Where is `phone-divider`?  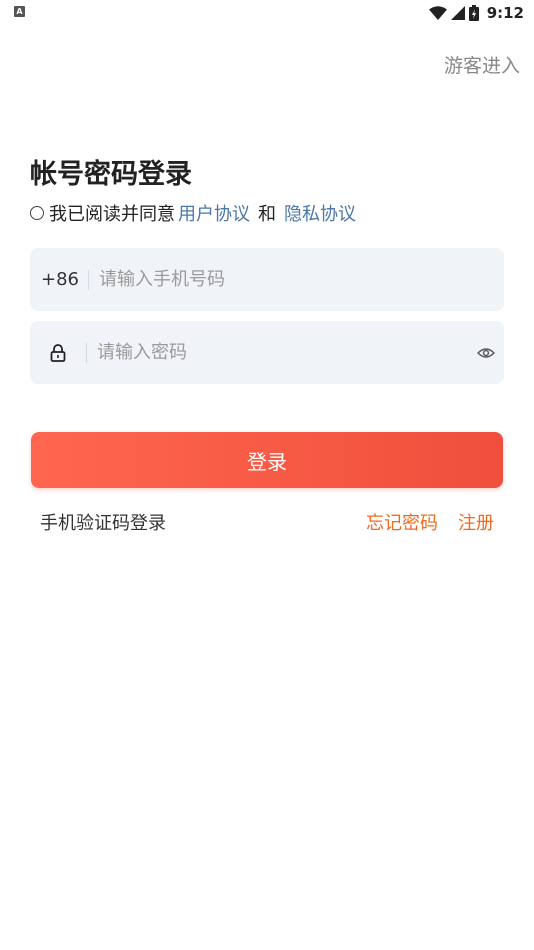
phone-divider is located at coordinates (88, 279).